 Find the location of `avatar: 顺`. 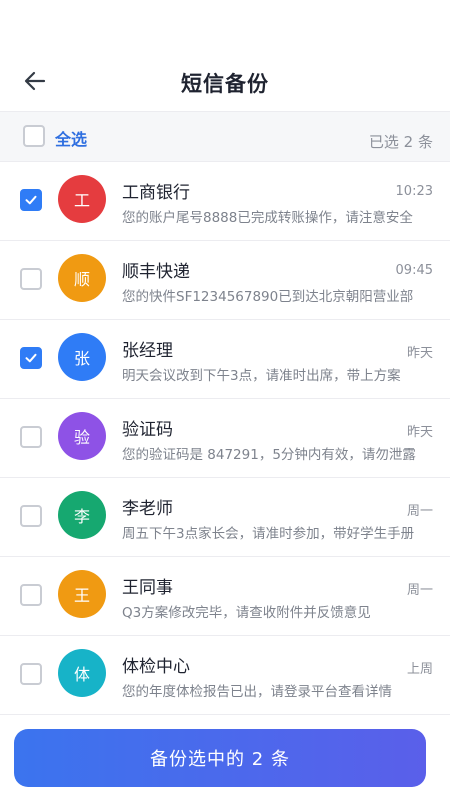

avatar: 顺 is located at coordinates (82, 278).